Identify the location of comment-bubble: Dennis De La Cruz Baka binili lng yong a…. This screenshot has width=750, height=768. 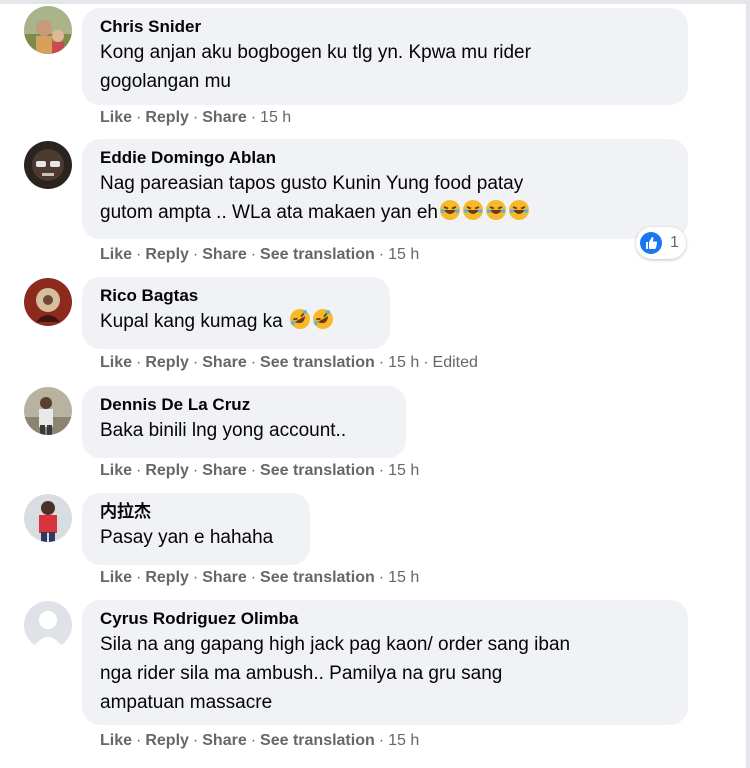
(244, 422).